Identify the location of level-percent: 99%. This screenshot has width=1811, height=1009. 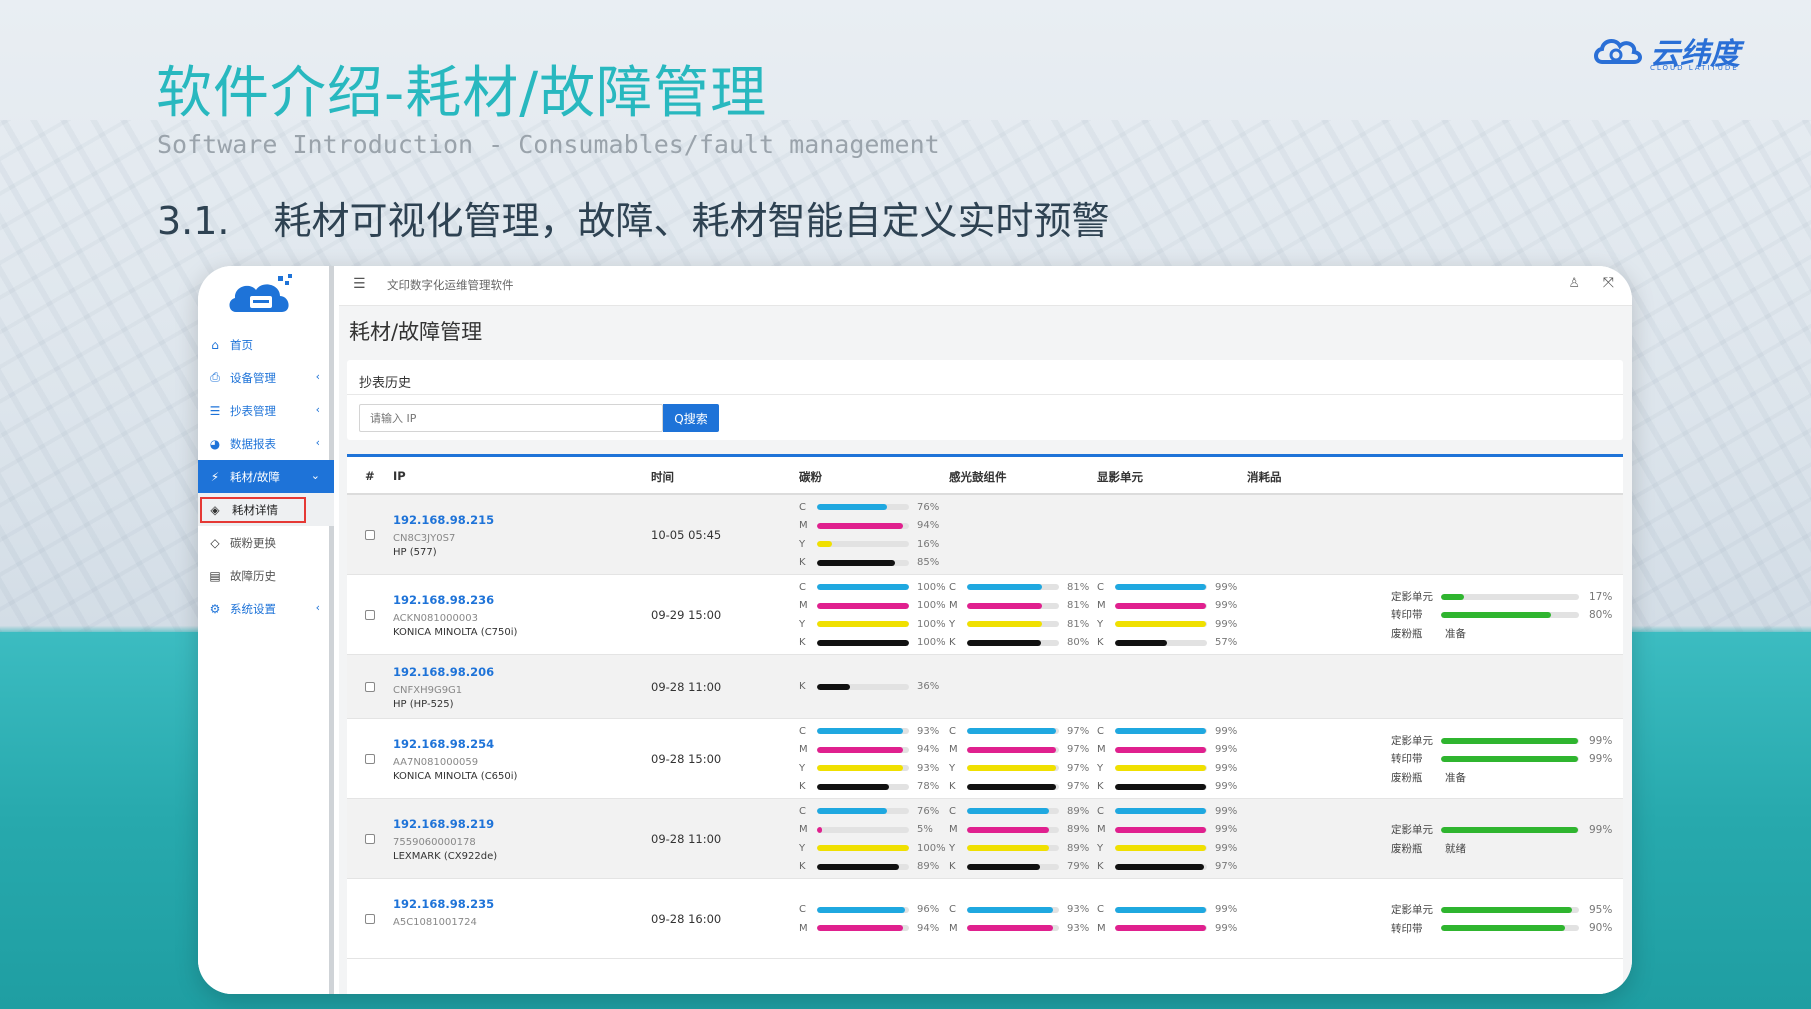
(1226, 848).